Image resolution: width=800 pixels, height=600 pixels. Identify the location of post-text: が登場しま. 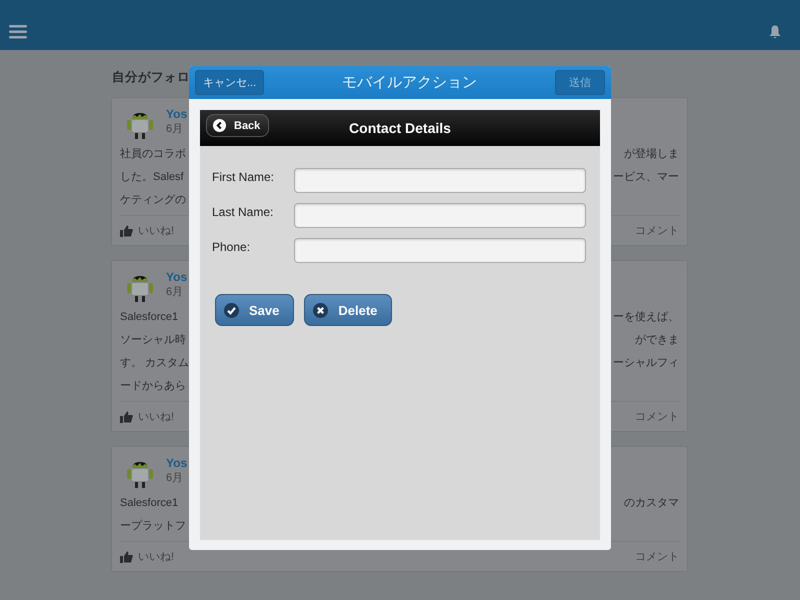
(651, 154).